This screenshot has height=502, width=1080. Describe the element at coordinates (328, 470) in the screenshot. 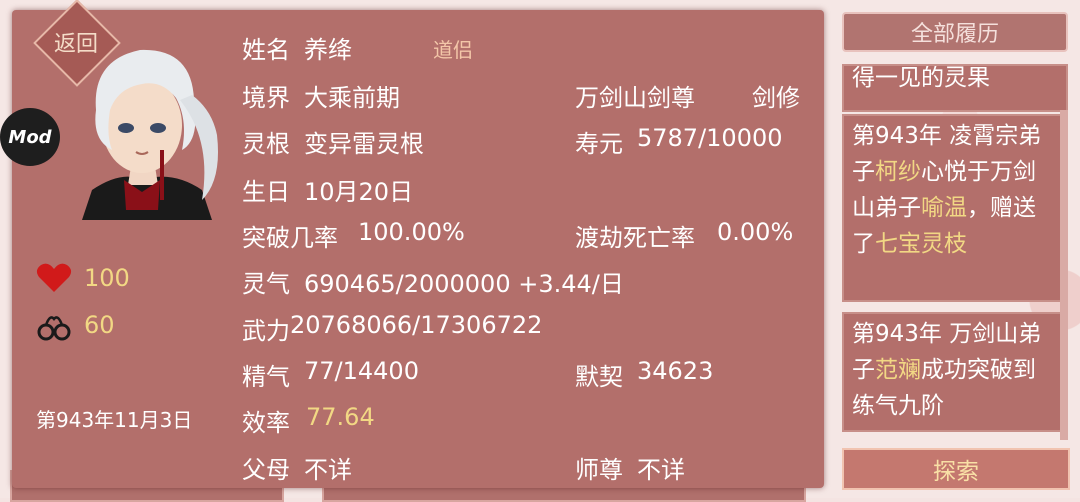

I see `parents-value: 不详` at that location.